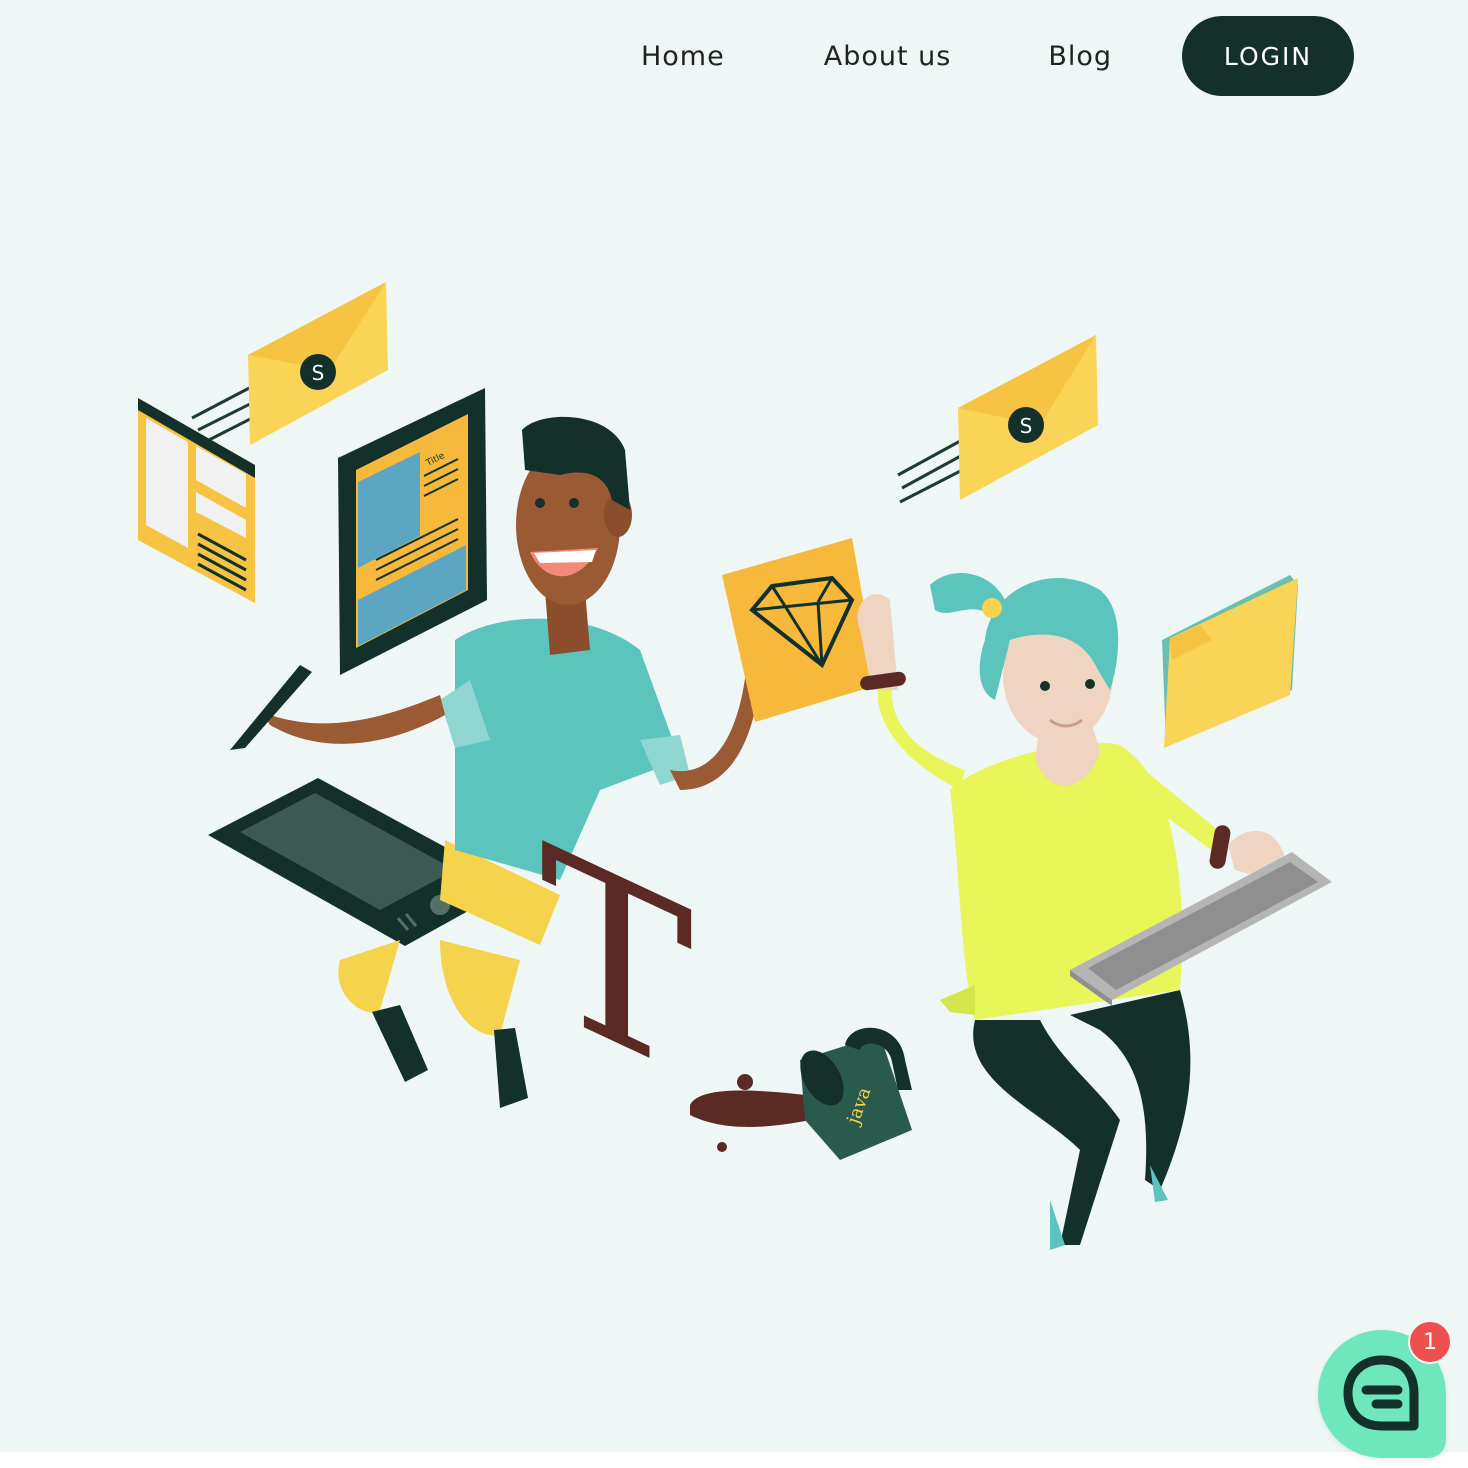 The height and width of the screenshot is (1468, 1468). What do you see at coordinates (289, 363) in the screenshot?
I see `envelope-icon-left: S` at bounding box center [289, 363].